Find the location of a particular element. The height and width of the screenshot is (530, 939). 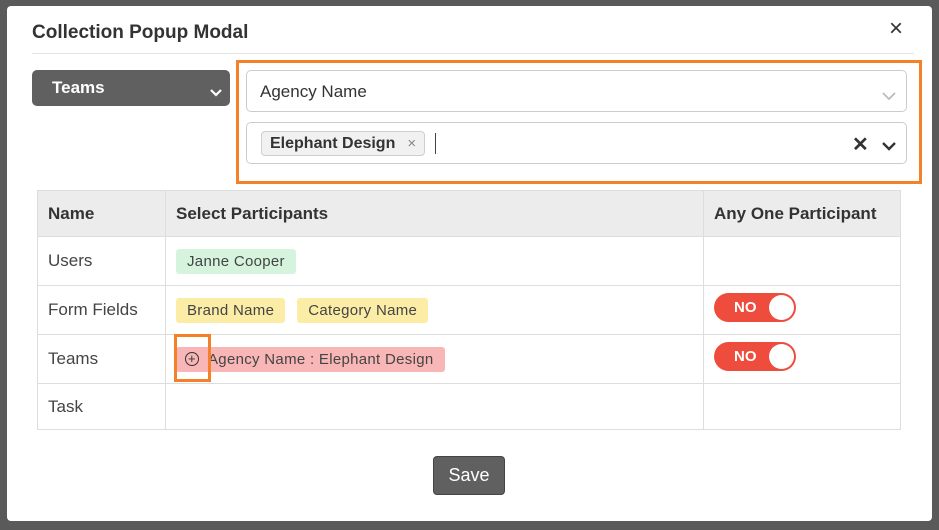

participant-tag: + Agency Name : Elephant Design is located at coordinates (310, 359).